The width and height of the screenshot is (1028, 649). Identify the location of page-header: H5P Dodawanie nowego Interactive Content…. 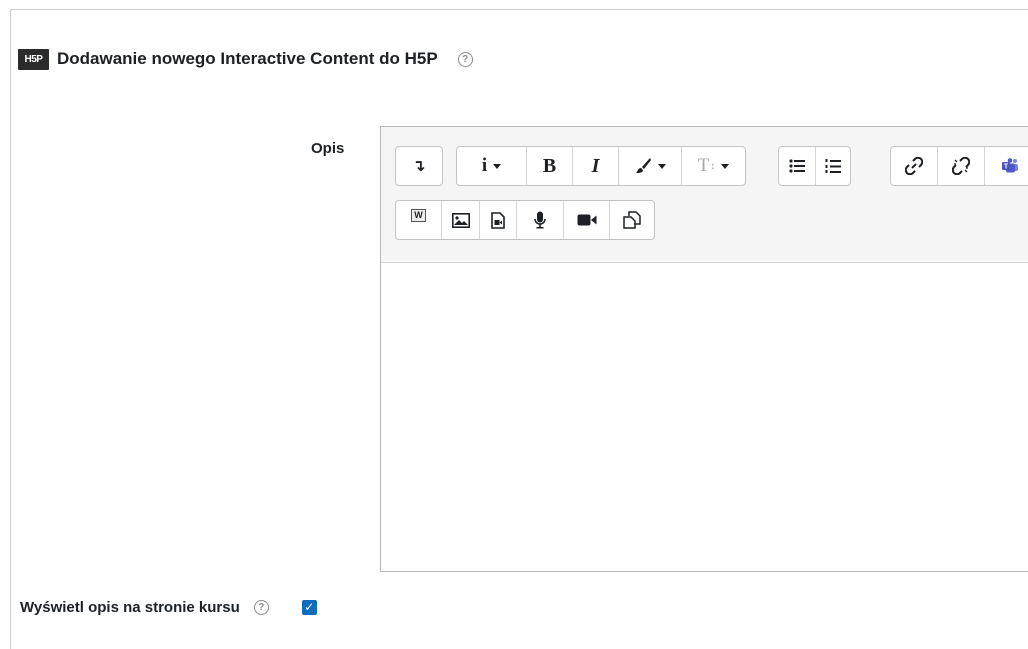
(245, 59).